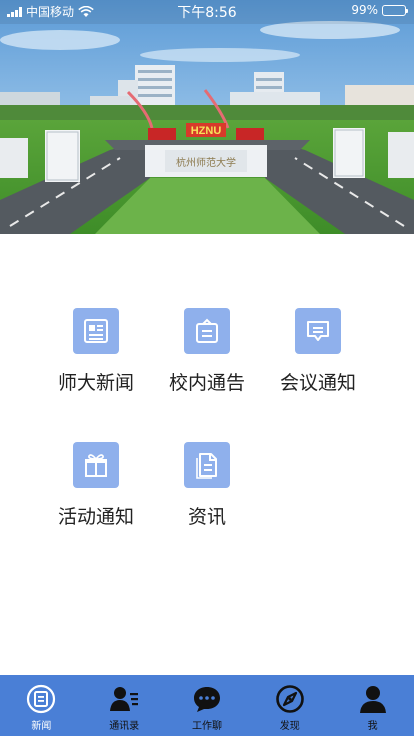 Image resolution: width=414 pixels, height=736 pixels. I want to click on compass-icon, so click(290, 699).